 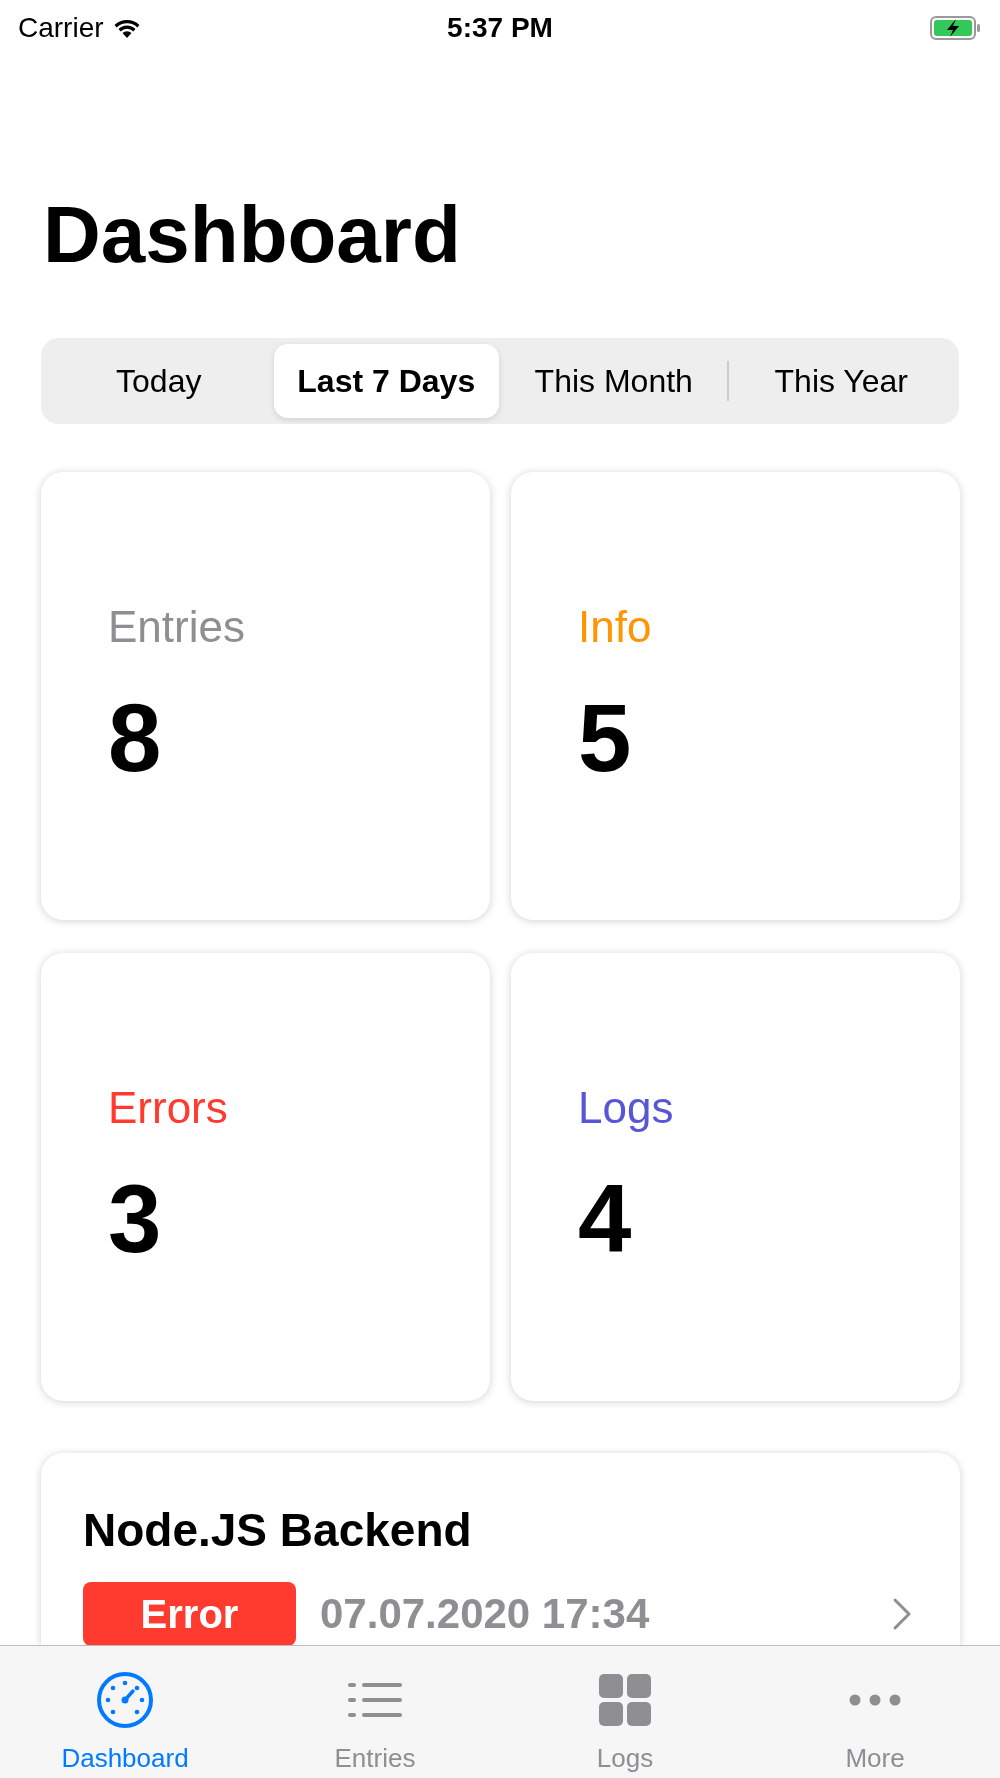 What do you see at coordinates (386, 381) in the screenshot?
I see `segment-tab: Last 7 Days` at bounding box center [386, 381].